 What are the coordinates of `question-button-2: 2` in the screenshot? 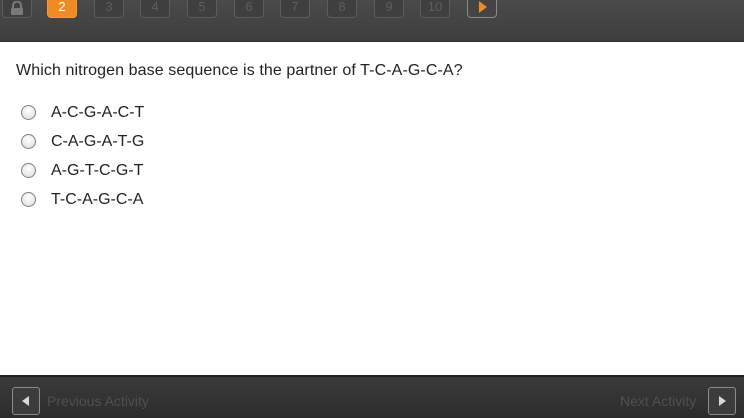 It's located at (62, 9).